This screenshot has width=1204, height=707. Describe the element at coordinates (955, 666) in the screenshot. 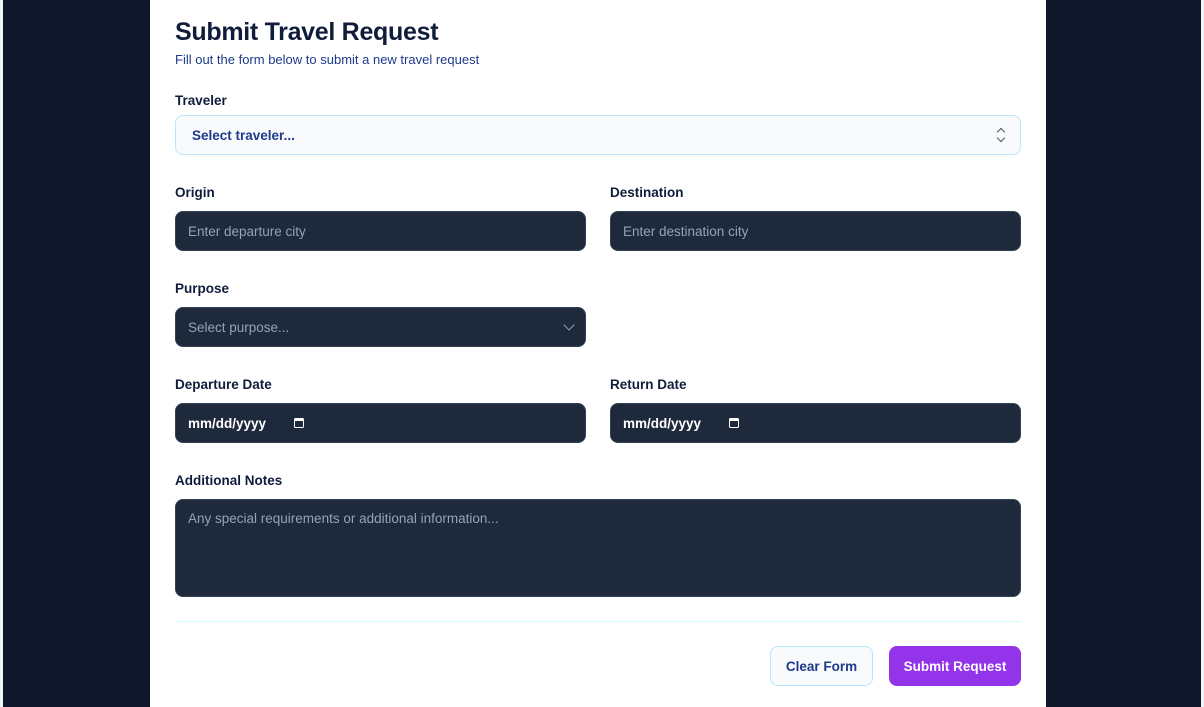

I see `submit-request-button: Submit Request` at that location.